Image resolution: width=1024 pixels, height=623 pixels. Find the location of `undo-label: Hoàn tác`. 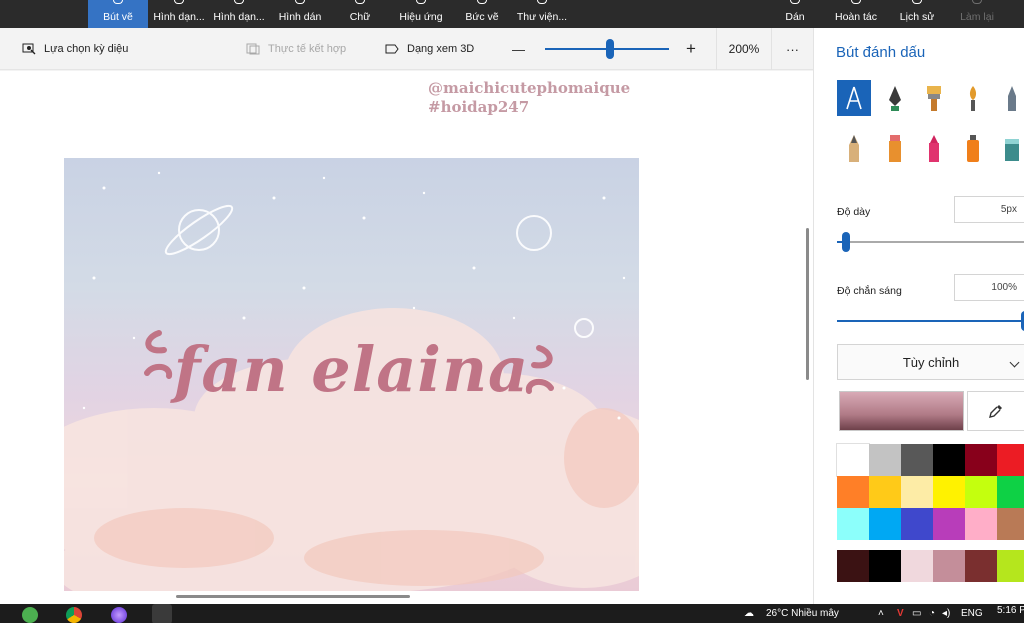

undo-label: Hoàn tác is located at coordinates (856, 17).